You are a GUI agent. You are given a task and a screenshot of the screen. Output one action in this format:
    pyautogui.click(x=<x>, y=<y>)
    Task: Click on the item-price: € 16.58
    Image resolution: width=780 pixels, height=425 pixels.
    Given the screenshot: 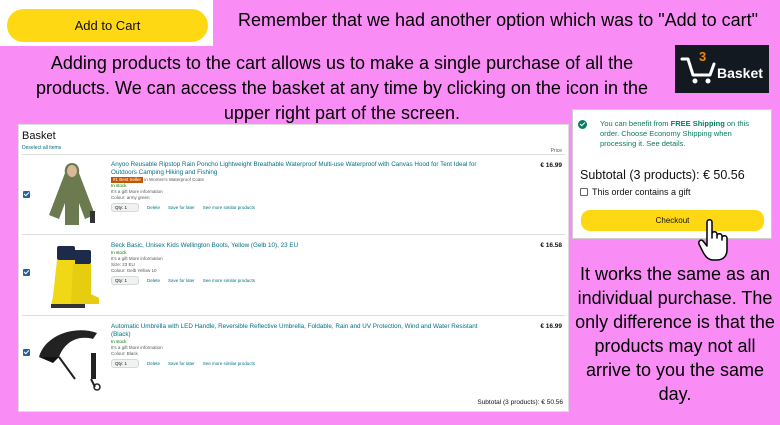 What is the action you would take?
    pyautogui.click(x=551, y=245)
    